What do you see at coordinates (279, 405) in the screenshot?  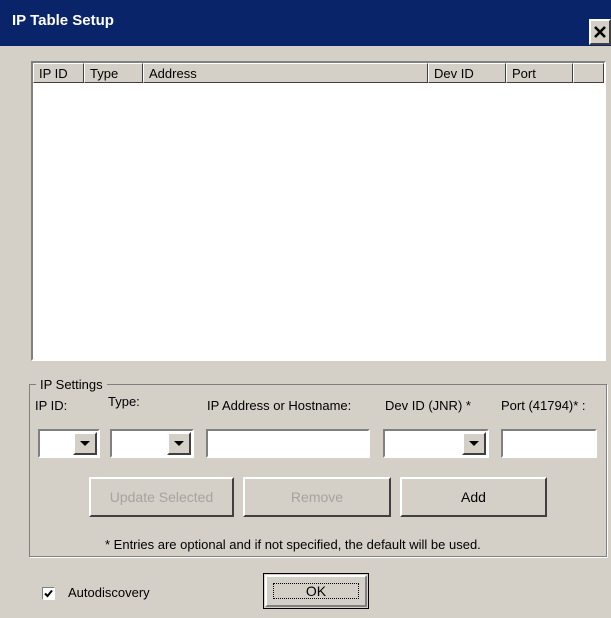 I see `address-label: IP Address or Hostname:` at bounding box center [279, 405].